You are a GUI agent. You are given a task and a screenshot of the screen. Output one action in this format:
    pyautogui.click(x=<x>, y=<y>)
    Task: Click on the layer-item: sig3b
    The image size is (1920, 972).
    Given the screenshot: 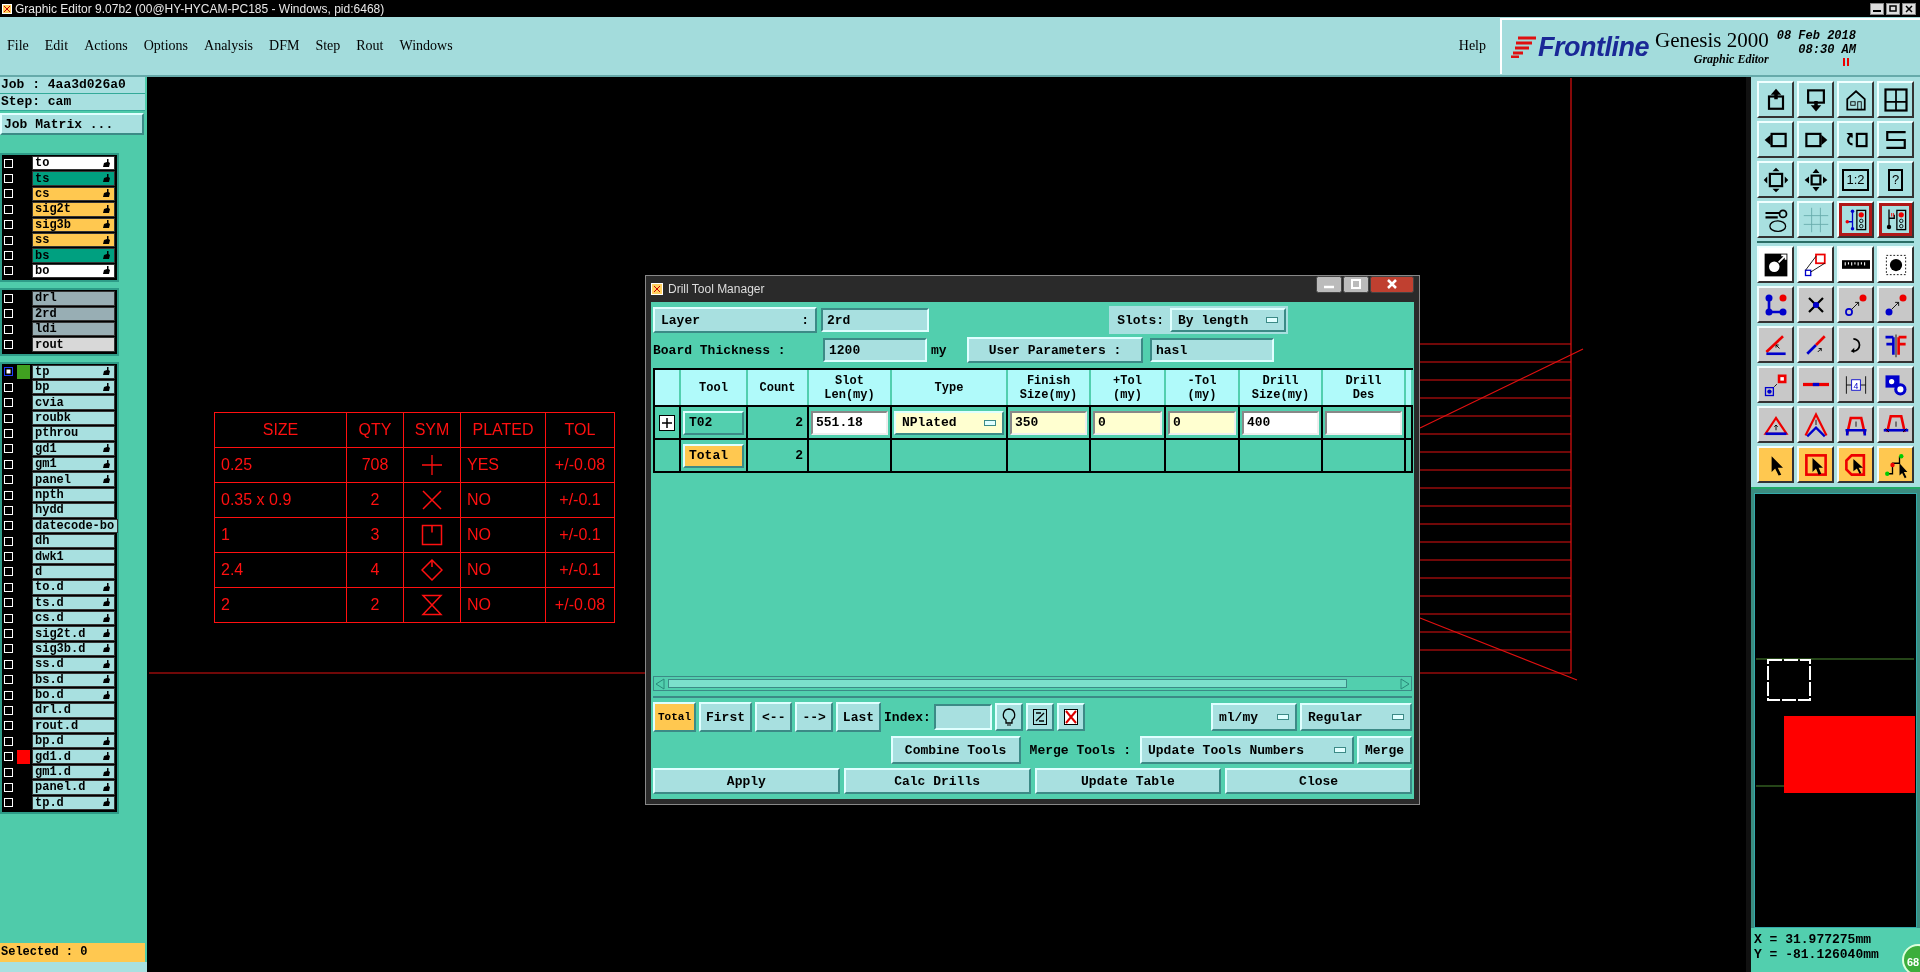 What is the action you would take?
    pyautogui.click(x=73, y=224)
    